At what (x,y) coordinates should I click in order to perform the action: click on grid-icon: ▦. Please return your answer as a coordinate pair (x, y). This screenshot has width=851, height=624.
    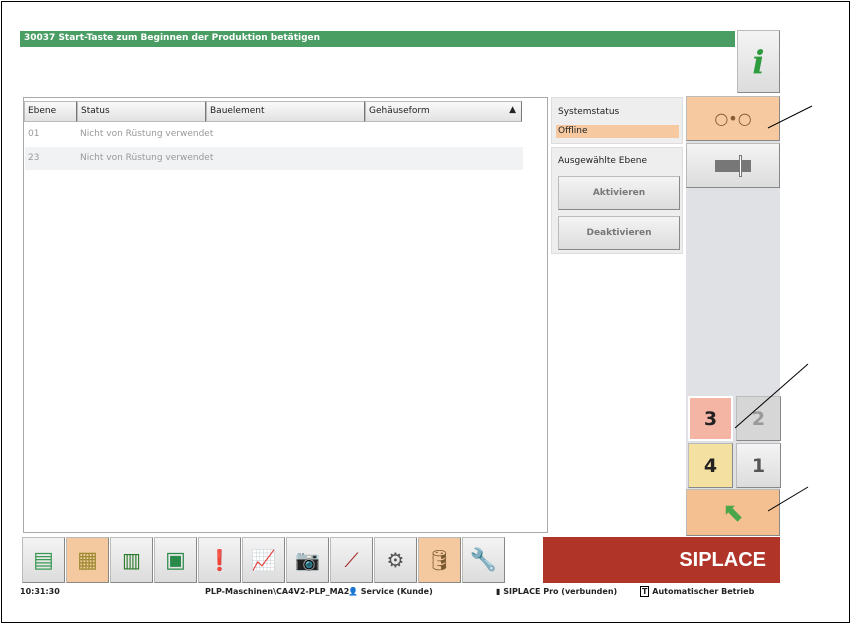
    Looking at the image, I should click on (87, 560).